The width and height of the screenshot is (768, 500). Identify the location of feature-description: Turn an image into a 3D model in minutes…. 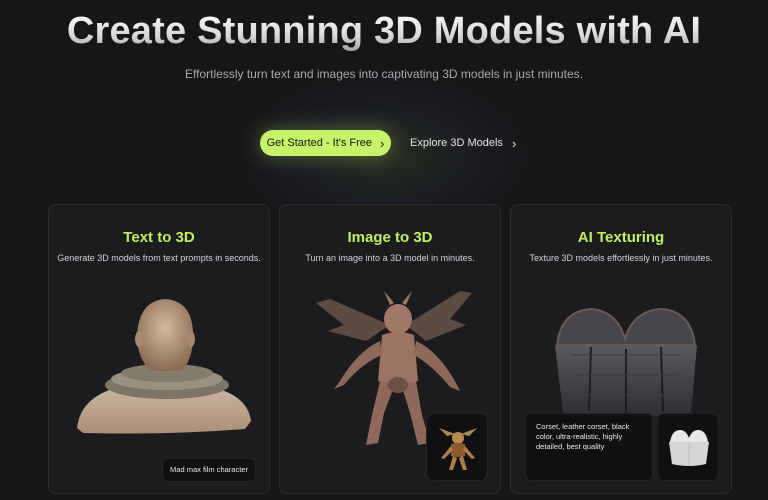
(390, 258).